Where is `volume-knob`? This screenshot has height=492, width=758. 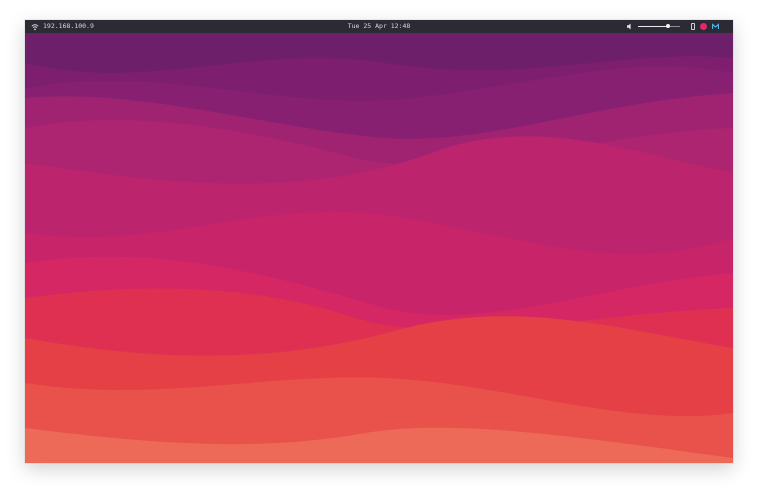
volume-knob is located at coordinates (668, 26).